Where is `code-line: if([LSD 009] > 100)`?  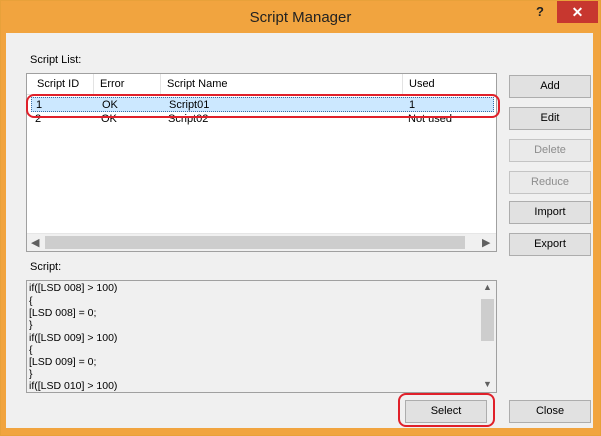 code-line: if([LSD 009] > 100) is located at coordinates (73, 338).